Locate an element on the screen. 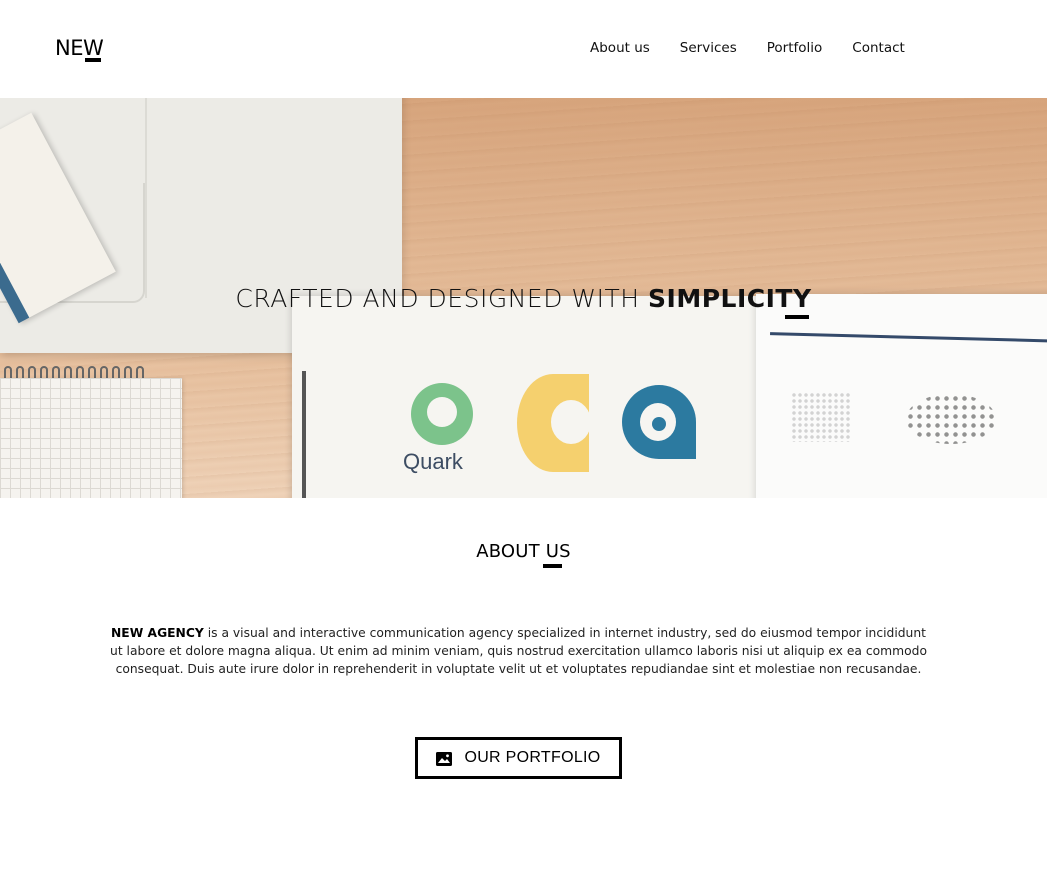 The image size is (1047, 874). company-name: NEW AGENCY is located at coordinates (157, 633).